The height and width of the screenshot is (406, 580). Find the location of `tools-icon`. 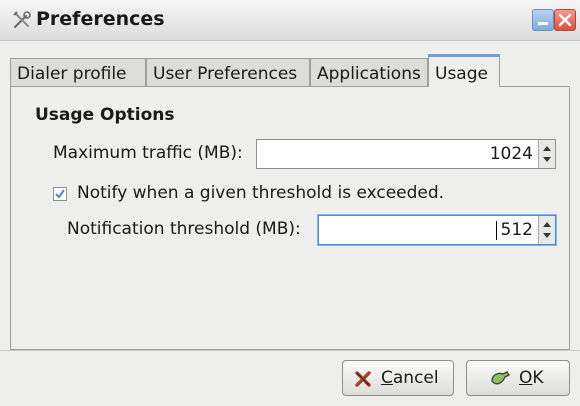

tools-icon is located at coordinates (22, 20).